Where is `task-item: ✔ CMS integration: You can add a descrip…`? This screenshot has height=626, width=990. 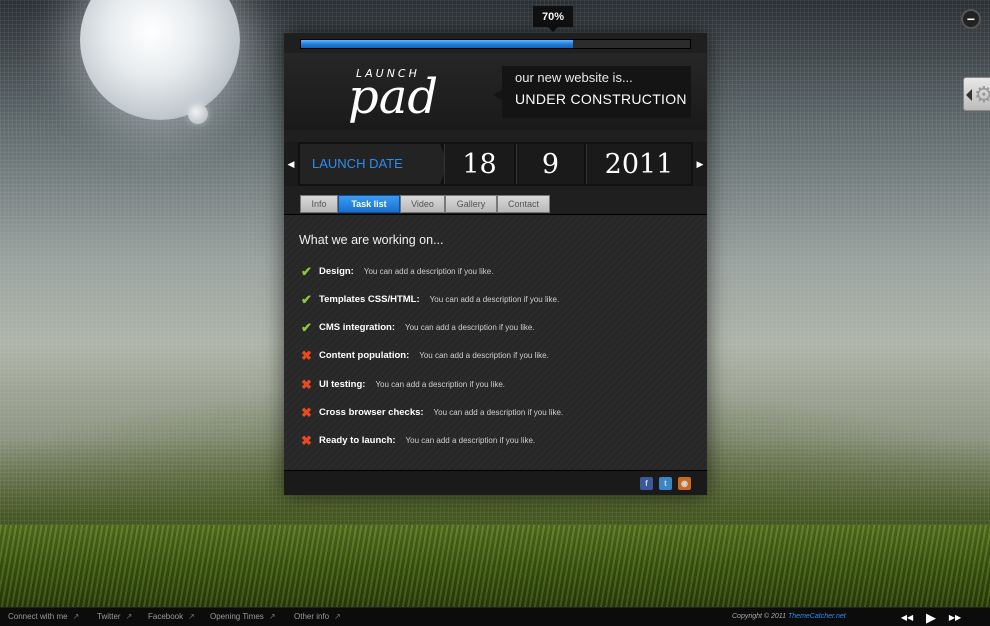 task-item: ✔ CMS integration: You can add a descrip… is located at coordinates (417, 327).